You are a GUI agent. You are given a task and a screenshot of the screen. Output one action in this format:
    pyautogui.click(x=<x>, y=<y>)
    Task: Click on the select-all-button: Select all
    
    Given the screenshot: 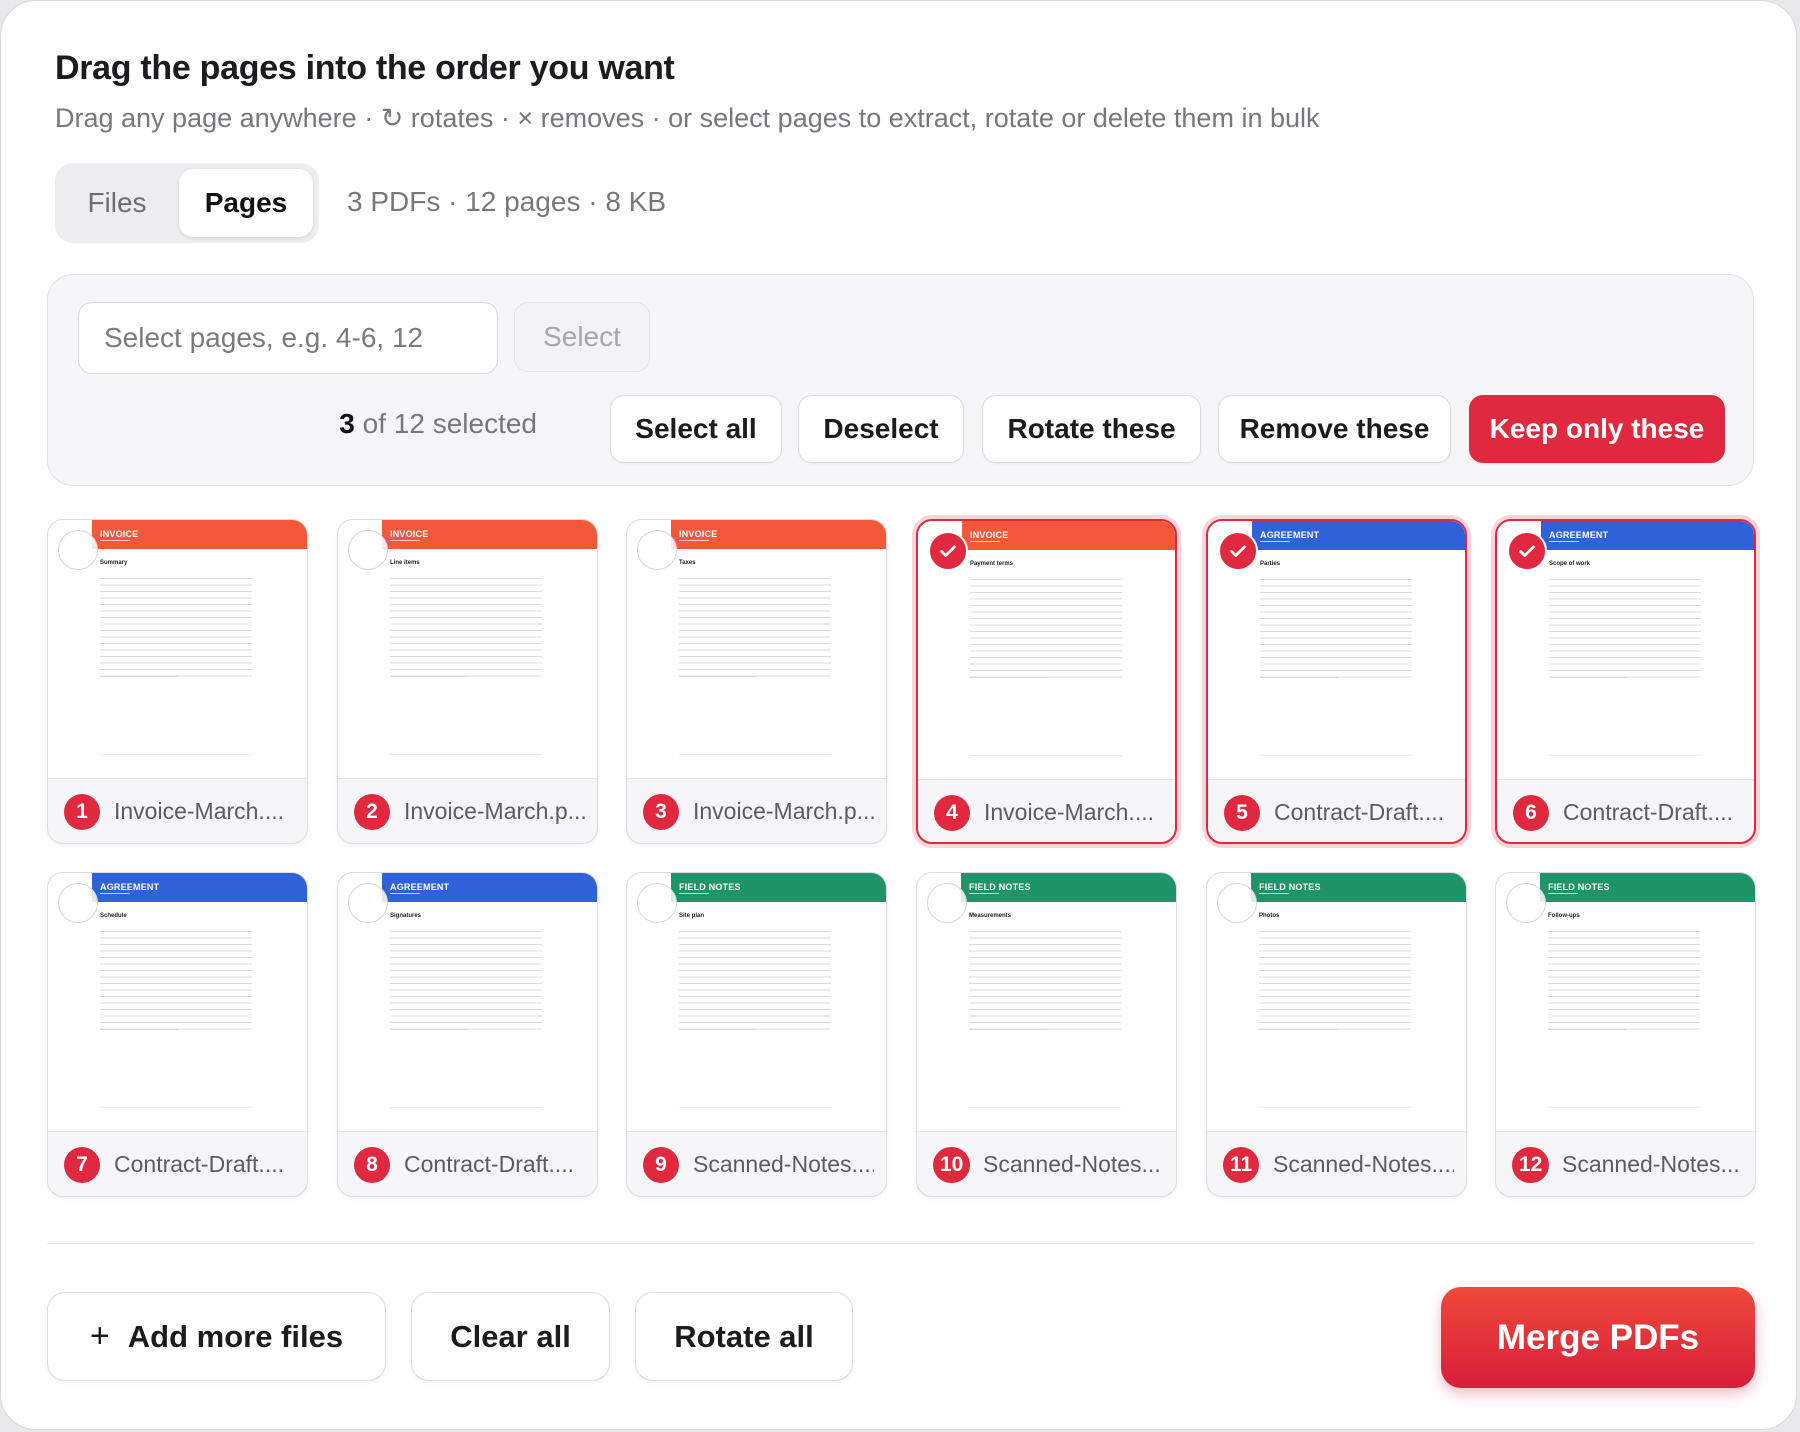 What is the action you would take?
    pyautogui.click(x=696, y=429)
    